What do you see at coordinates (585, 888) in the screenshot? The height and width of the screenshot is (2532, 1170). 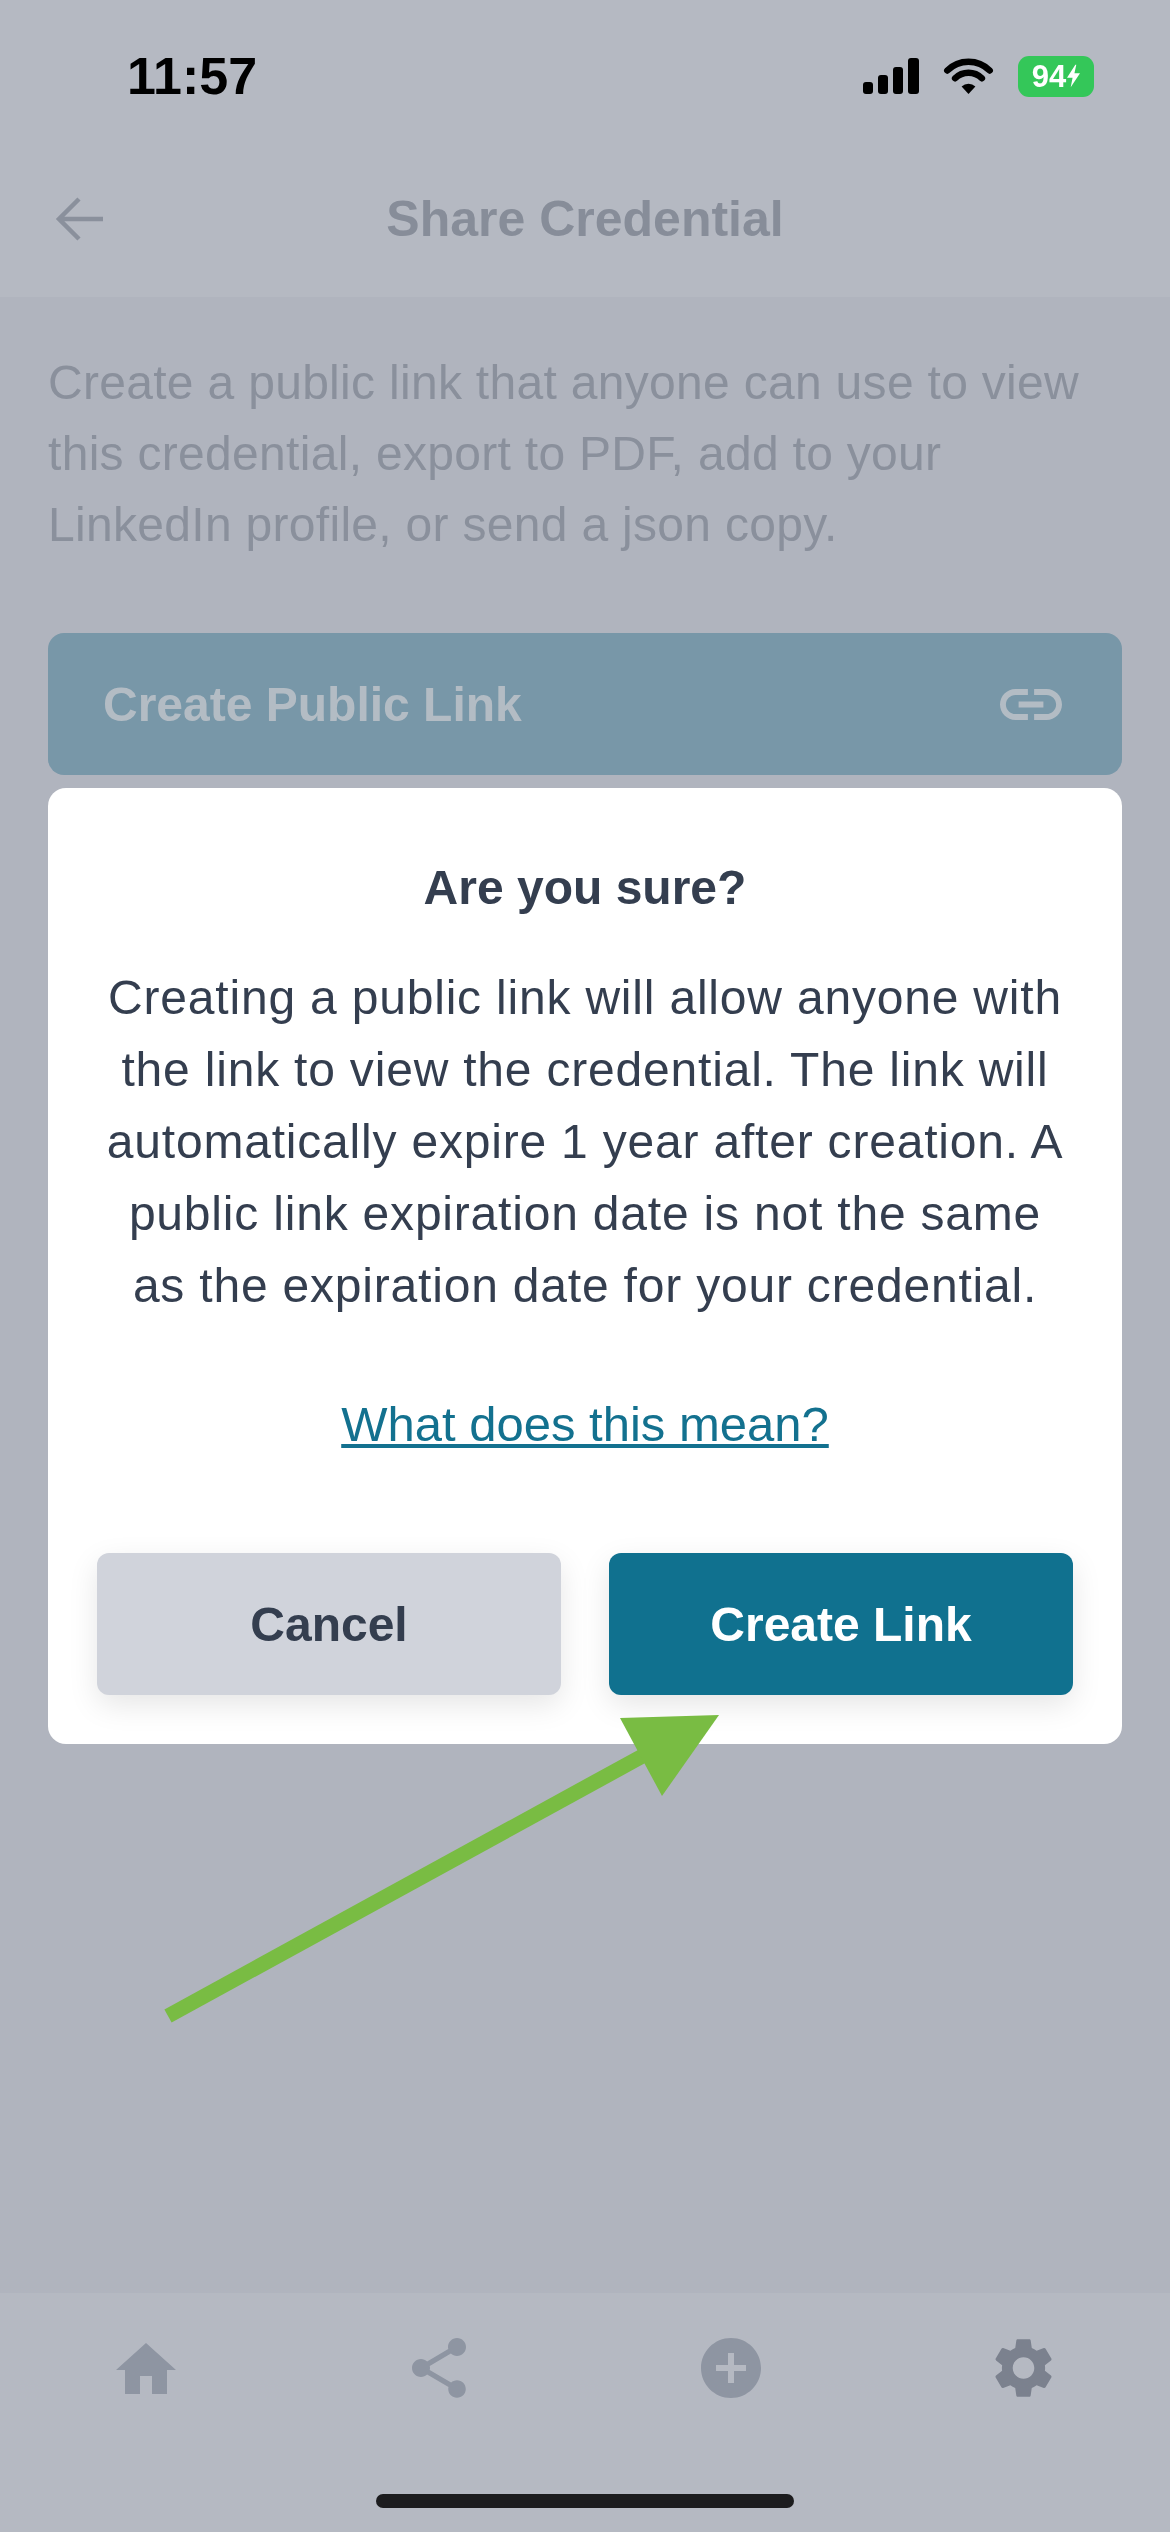 I see `dialog-title: Are you sure?` at bounding box center [585, 888].